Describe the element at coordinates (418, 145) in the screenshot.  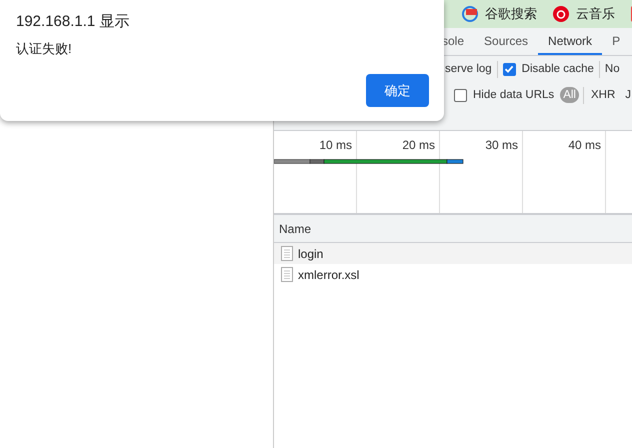
I see `tick-label: 20 ms` at that location.